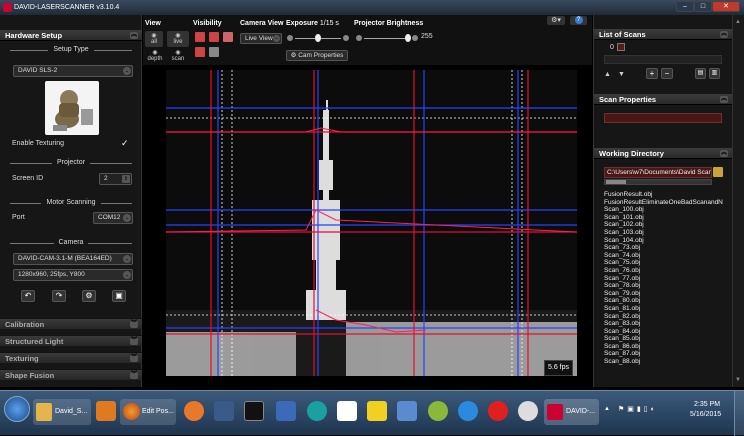 This screenshot has width=744, height=436. Describe the element at coordinates (71, 374) in the screenshot. I see `shape-fusion-header: Shape Fusion ︾` at that location.